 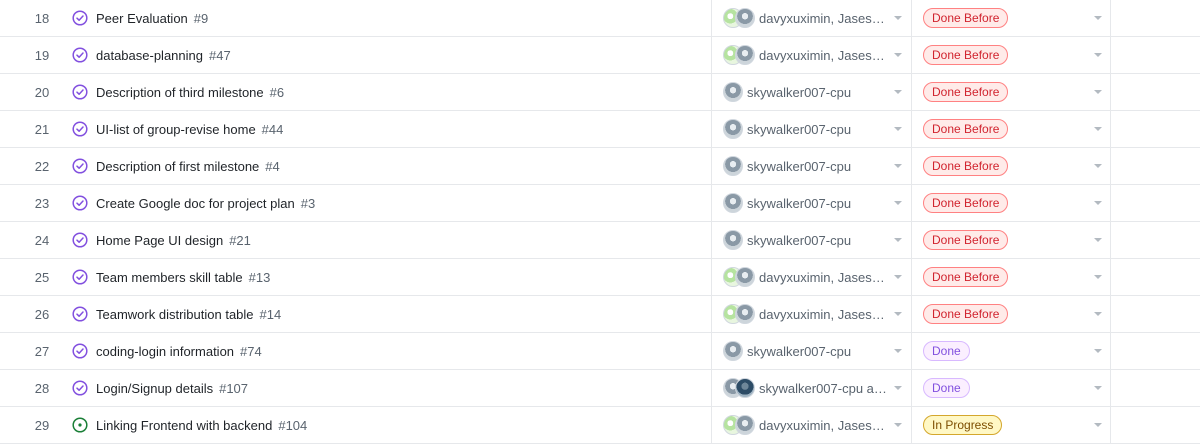 What do you see at coordinates (159, 240) in the screenshot?
I see `issue-title: Home Page UI design` at bounding box center [159, 240].